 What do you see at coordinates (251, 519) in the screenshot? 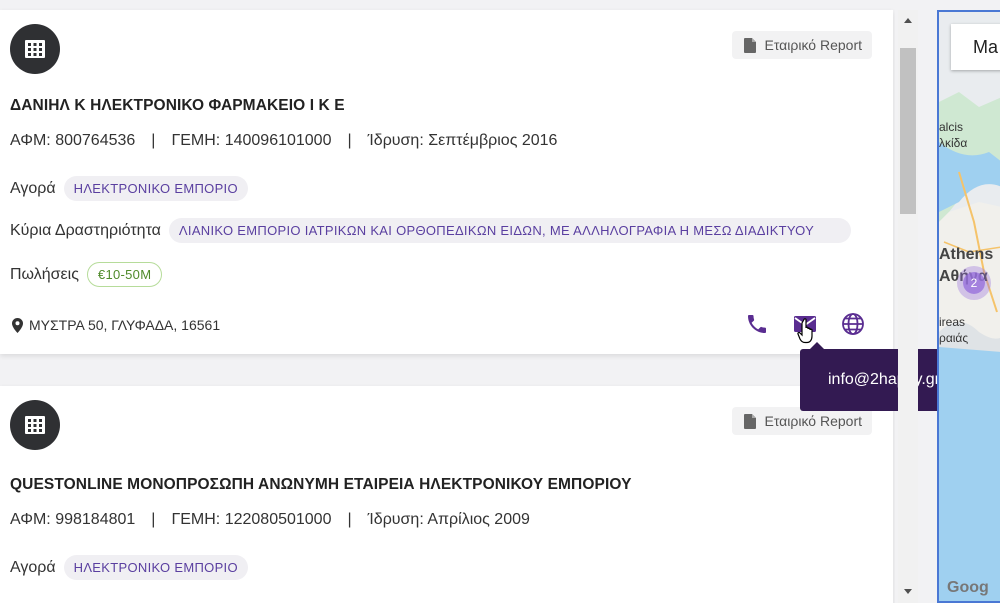
I see `gemh-value: ΓΕΜΗ: 122080501000` at bounding box center [251, 519].